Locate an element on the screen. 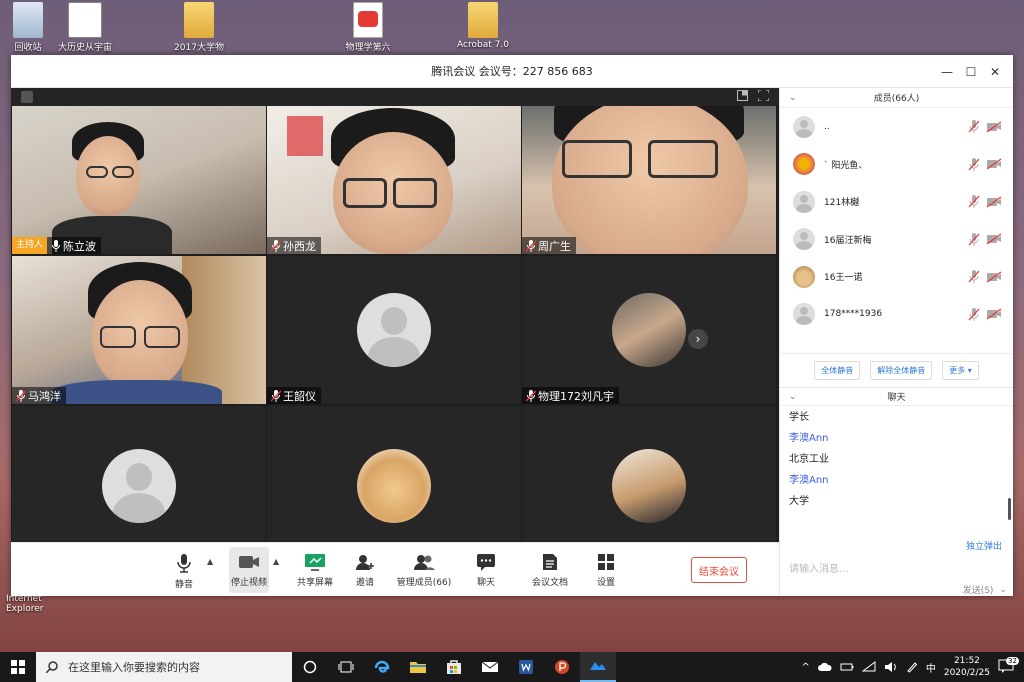 The height and width of the screenshot is (682, 1024). member-row: .. is located at coordinates (903, 127).